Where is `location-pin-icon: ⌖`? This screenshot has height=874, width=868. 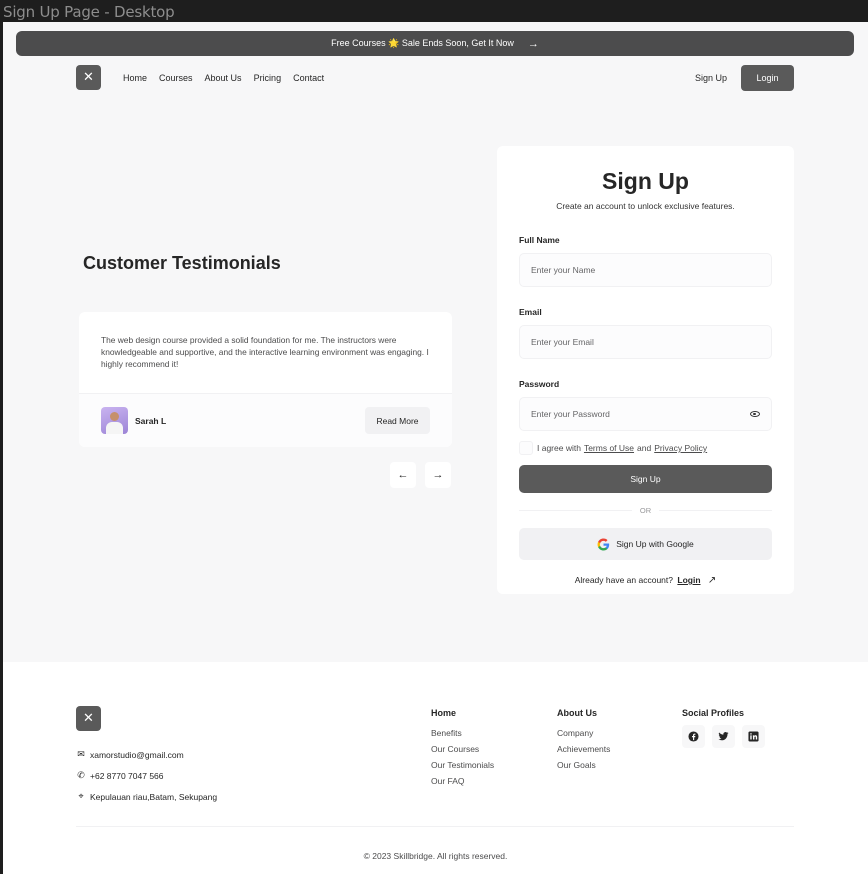
location-pin-icon: ⌖ is located at coordinates (81, 796).